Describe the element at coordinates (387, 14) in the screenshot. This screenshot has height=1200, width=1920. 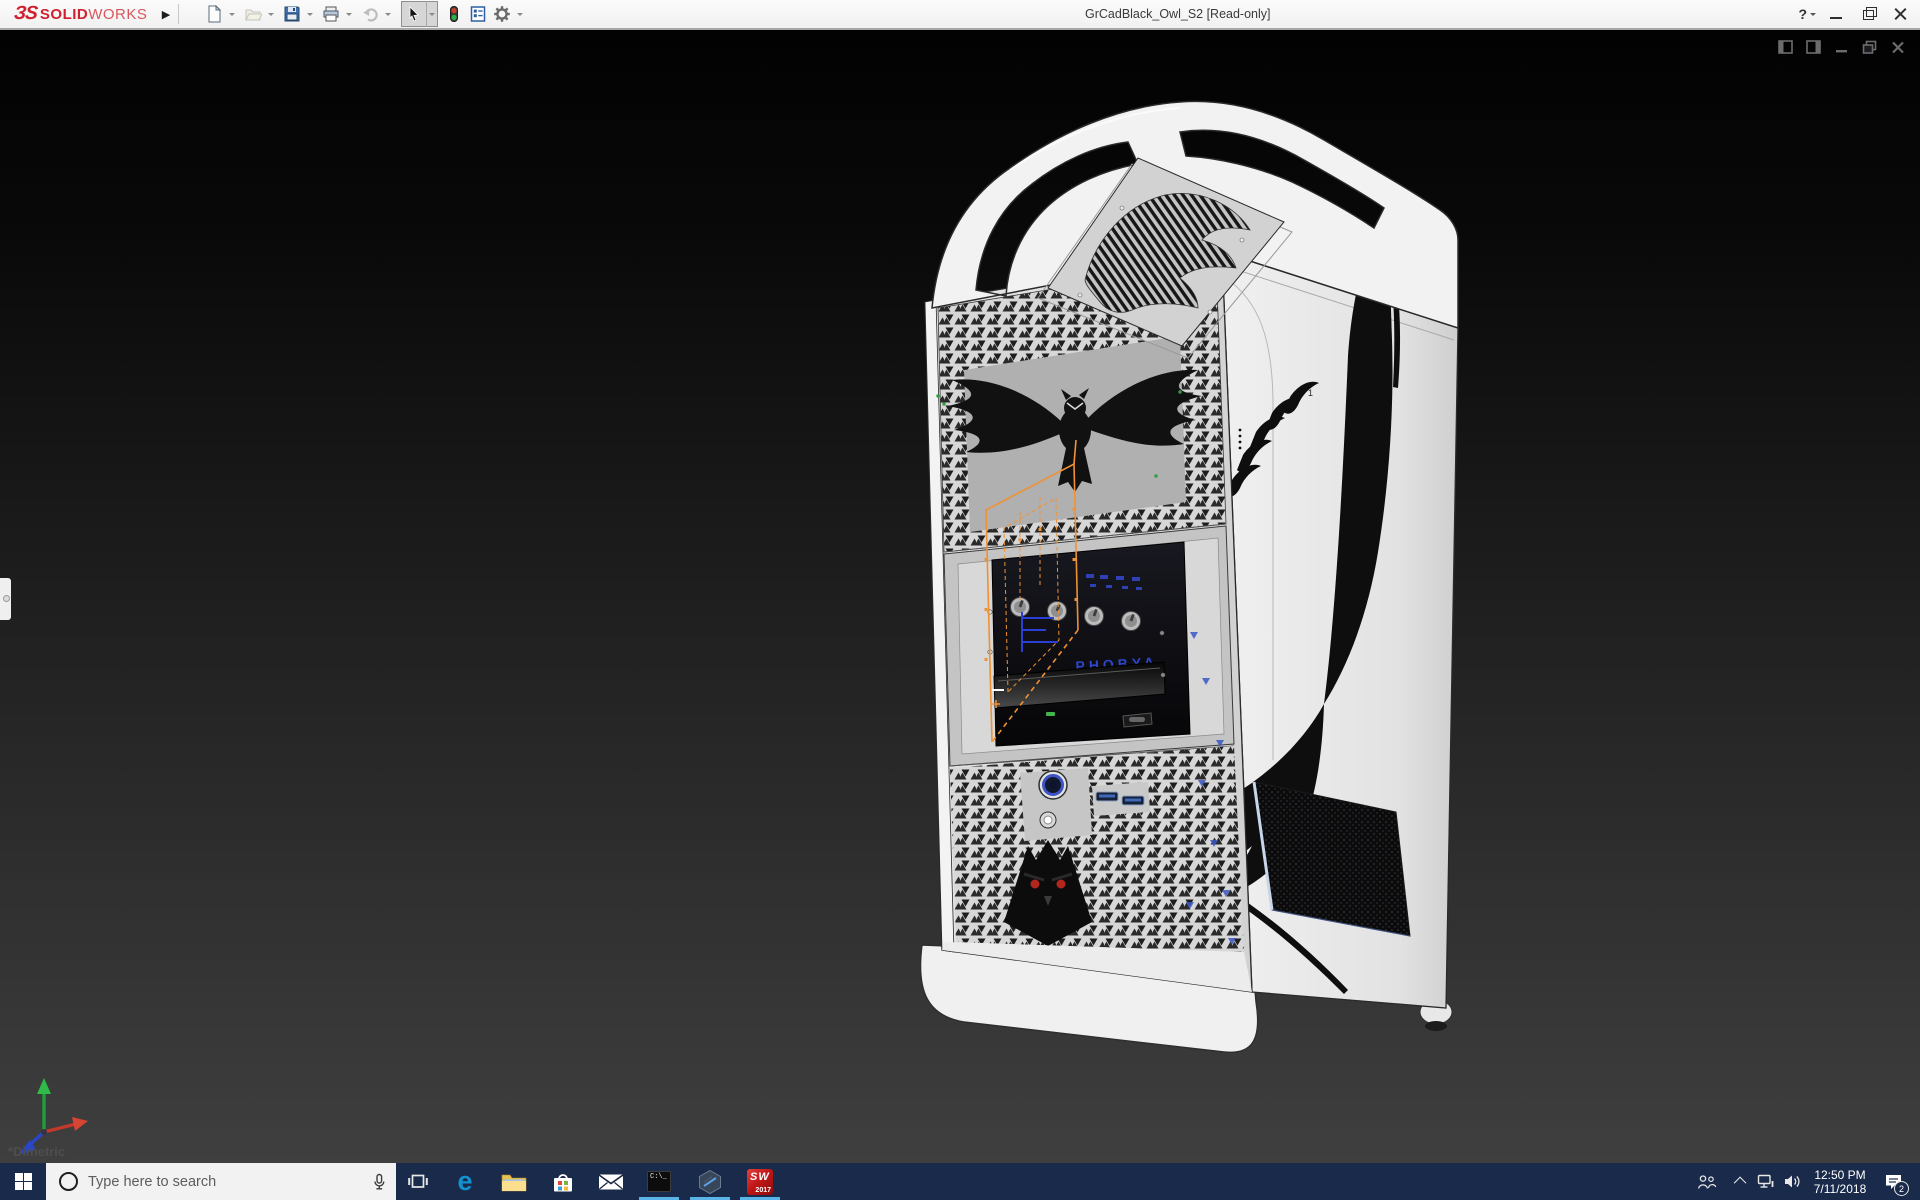
I see `undo-dropdown` at that location.